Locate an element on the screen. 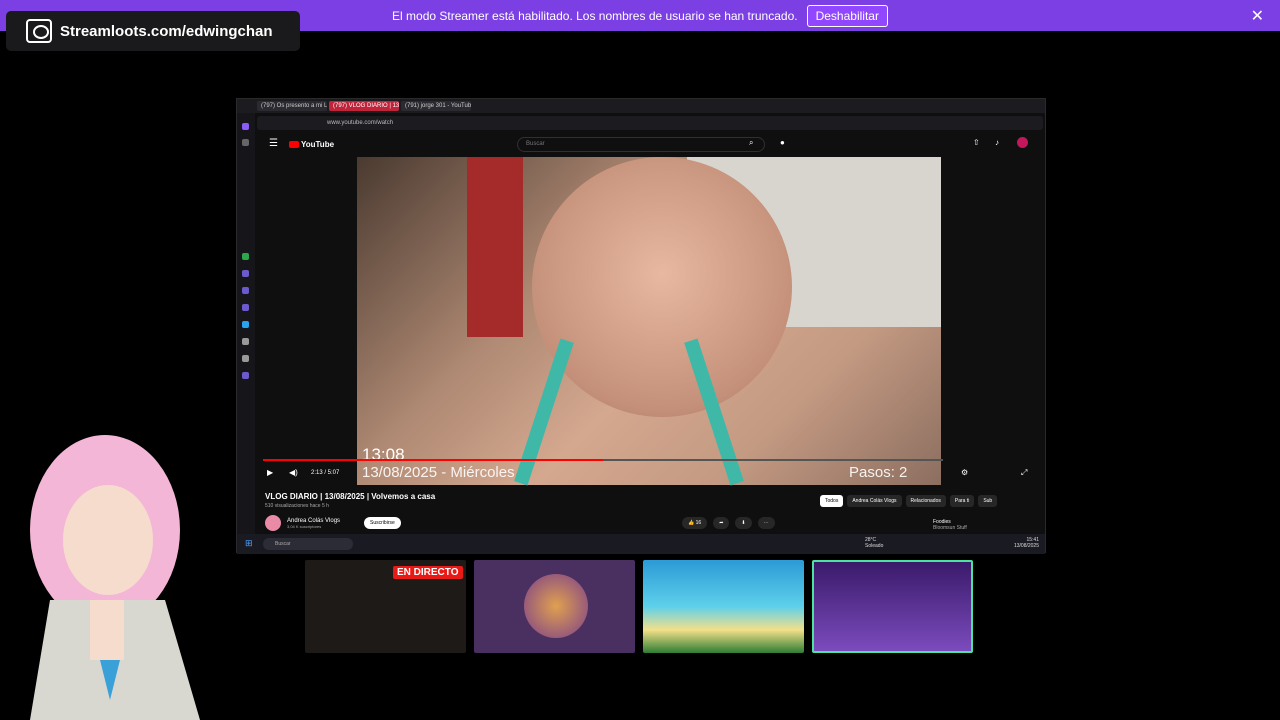 This screenshot has height=720, width=1280. overlay-time: 13:08 is located at coordinates (383, 454).